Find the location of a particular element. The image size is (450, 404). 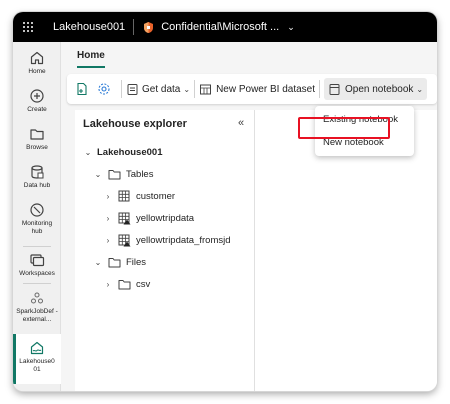

rail-item-create: Create is located at coordinates (37, 101).